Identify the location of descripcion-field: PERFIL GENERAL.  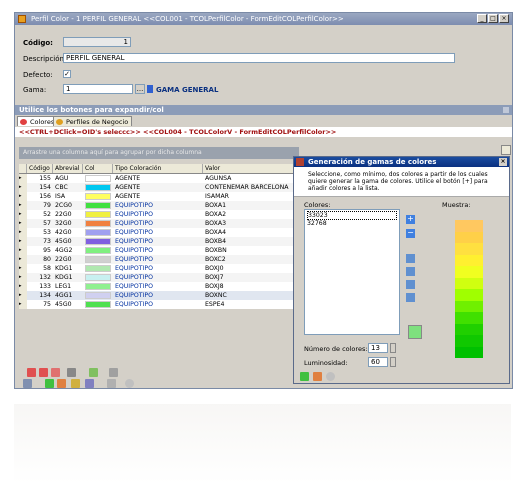
(259, 58).